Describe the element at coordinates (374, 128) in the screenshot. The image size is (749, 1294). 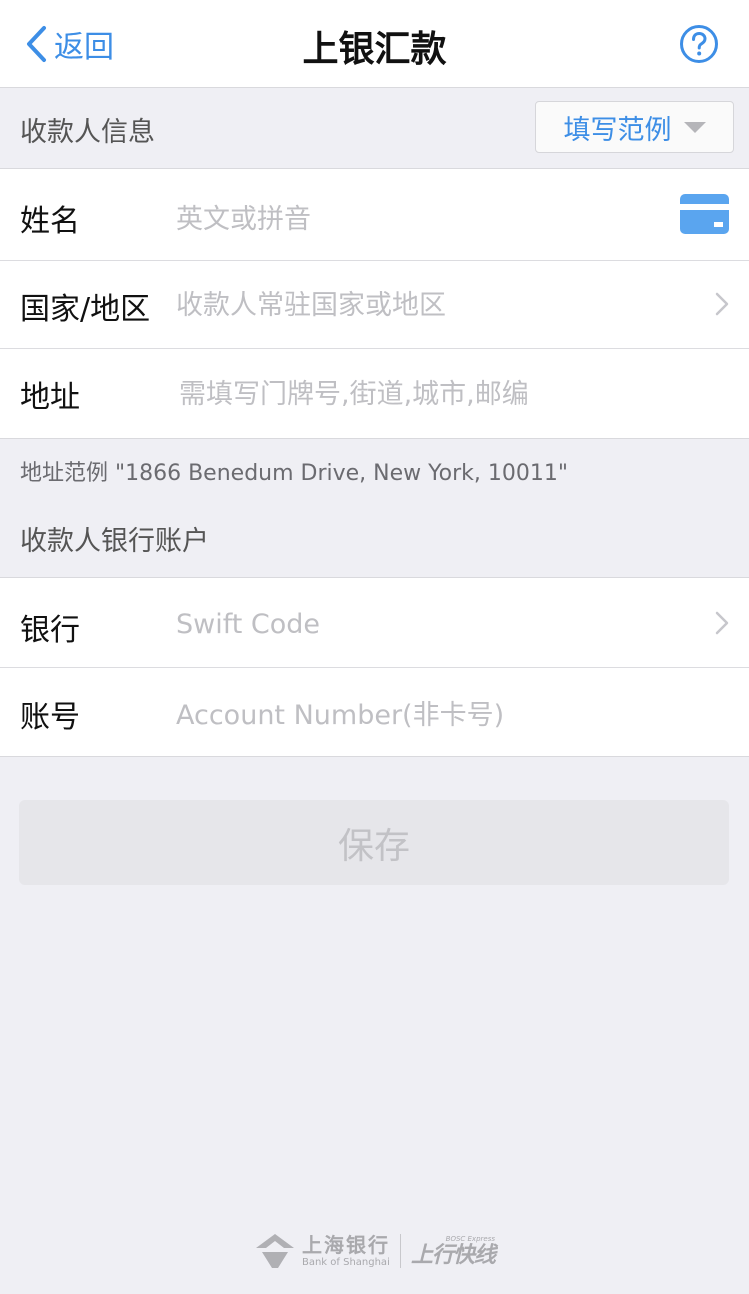
I see `payee-section-header: 收款人信息 填写范例` at that location.